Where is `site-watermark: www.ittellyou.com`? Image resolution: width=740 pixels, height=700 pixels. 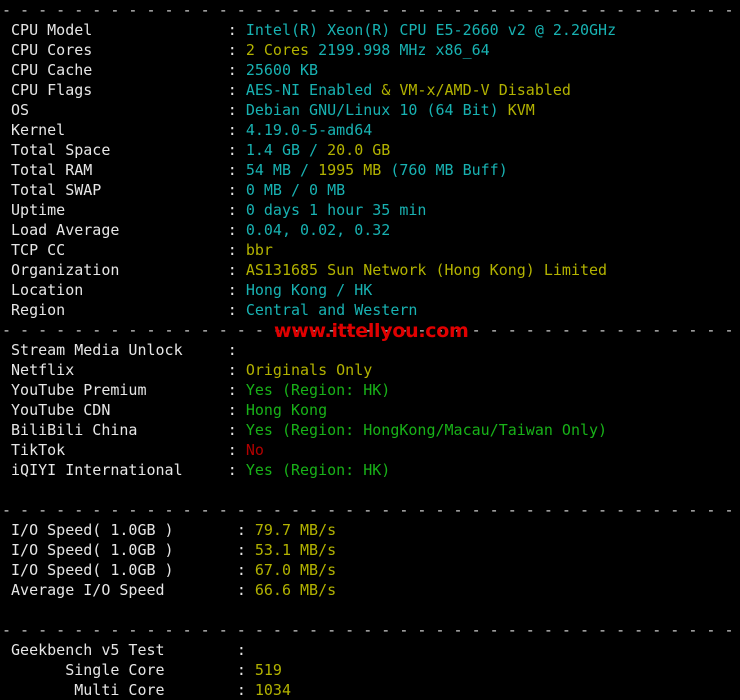 site-watermark: www.ittellyou.com is located at coordinates (371, 331).